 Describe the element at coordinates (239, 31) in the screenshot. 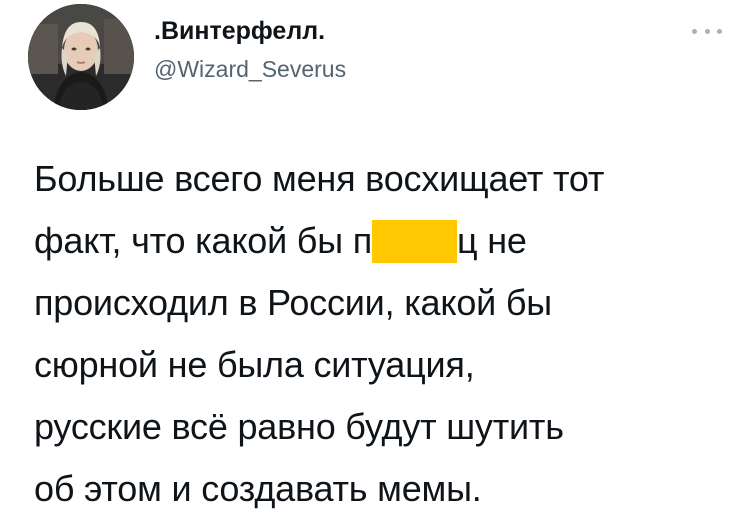

I see `author-display-name: .Винтерфелл.` at that location.